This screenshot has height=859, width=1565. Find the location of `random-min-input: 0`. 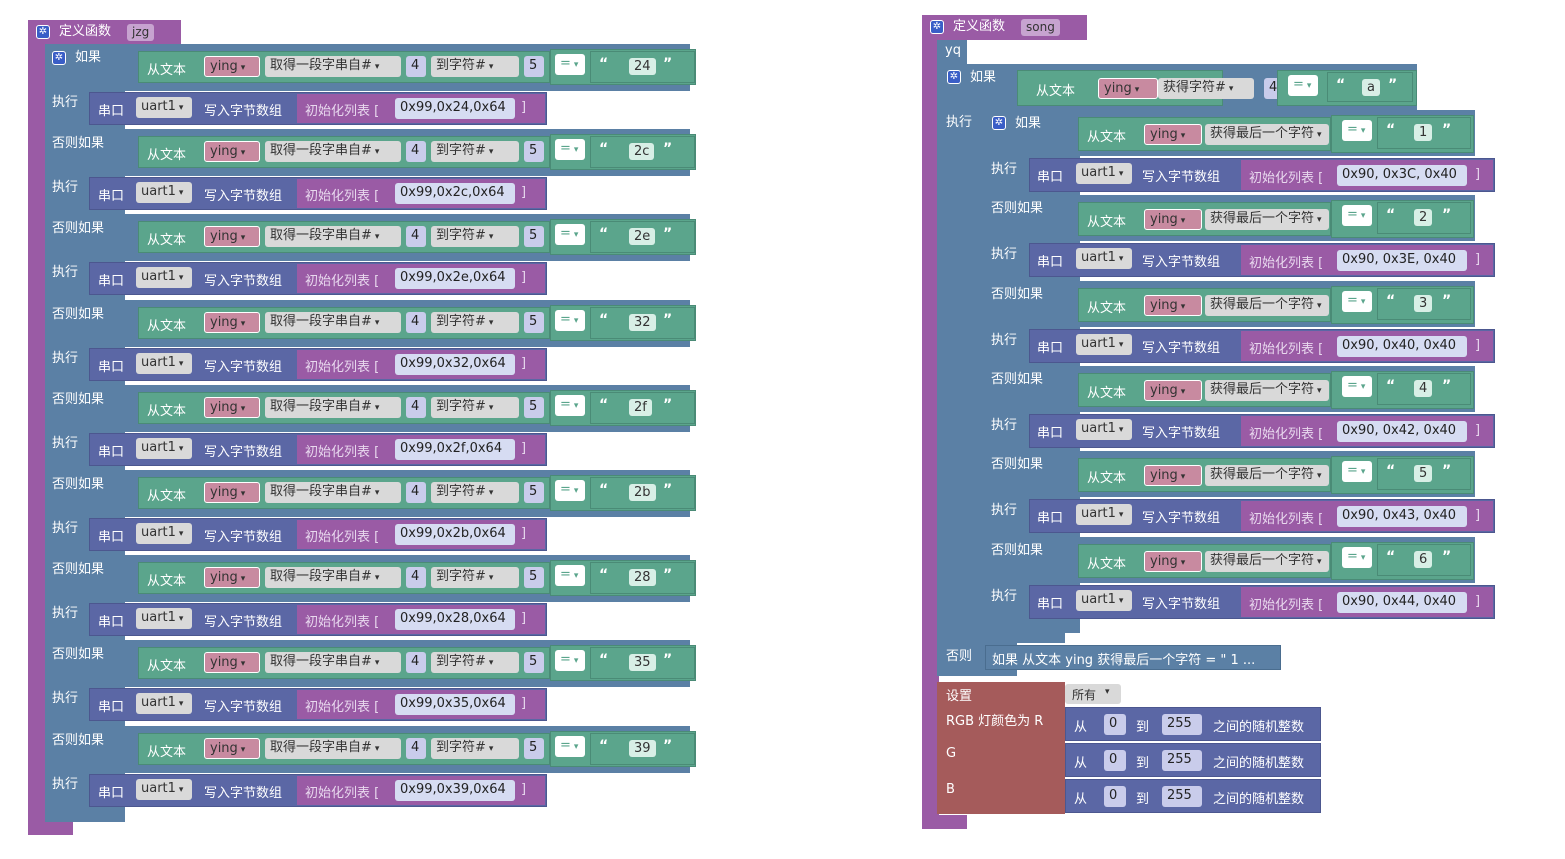

random-min-input: 0 is located at coordinates (1115, 724).